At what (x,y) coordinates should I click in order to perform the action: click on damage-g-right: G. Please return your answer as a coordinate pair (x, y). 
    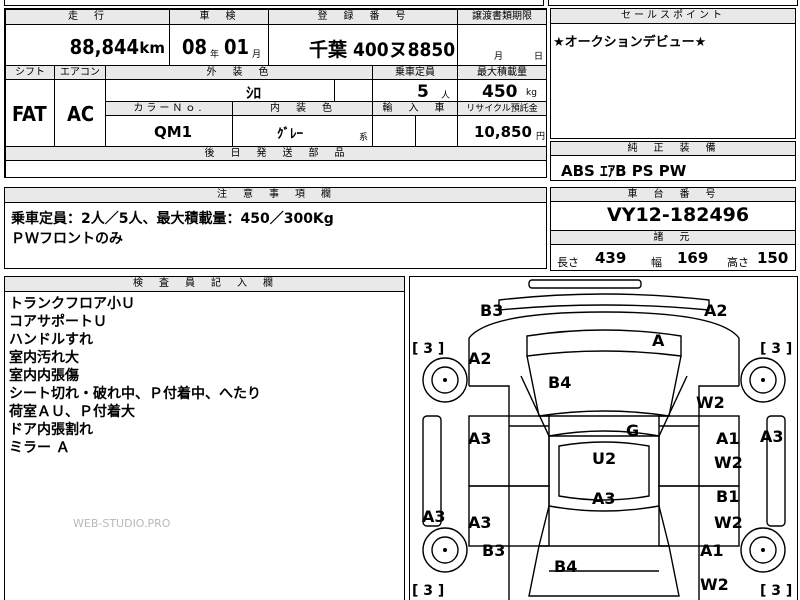
    Looking at the image, I should click on (633, 430).